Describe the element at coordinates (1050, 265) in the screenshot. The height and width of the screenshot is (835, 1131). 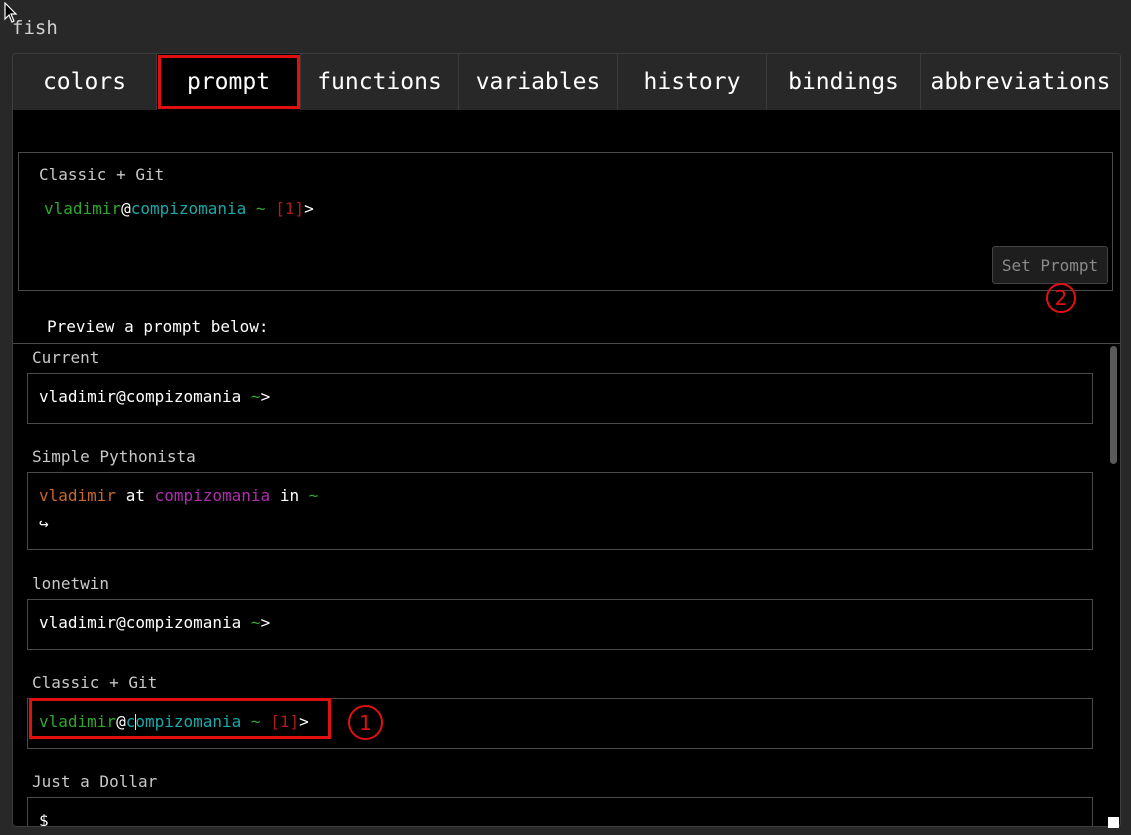
I see `set-prompt-button: Set Prompt` at that location.